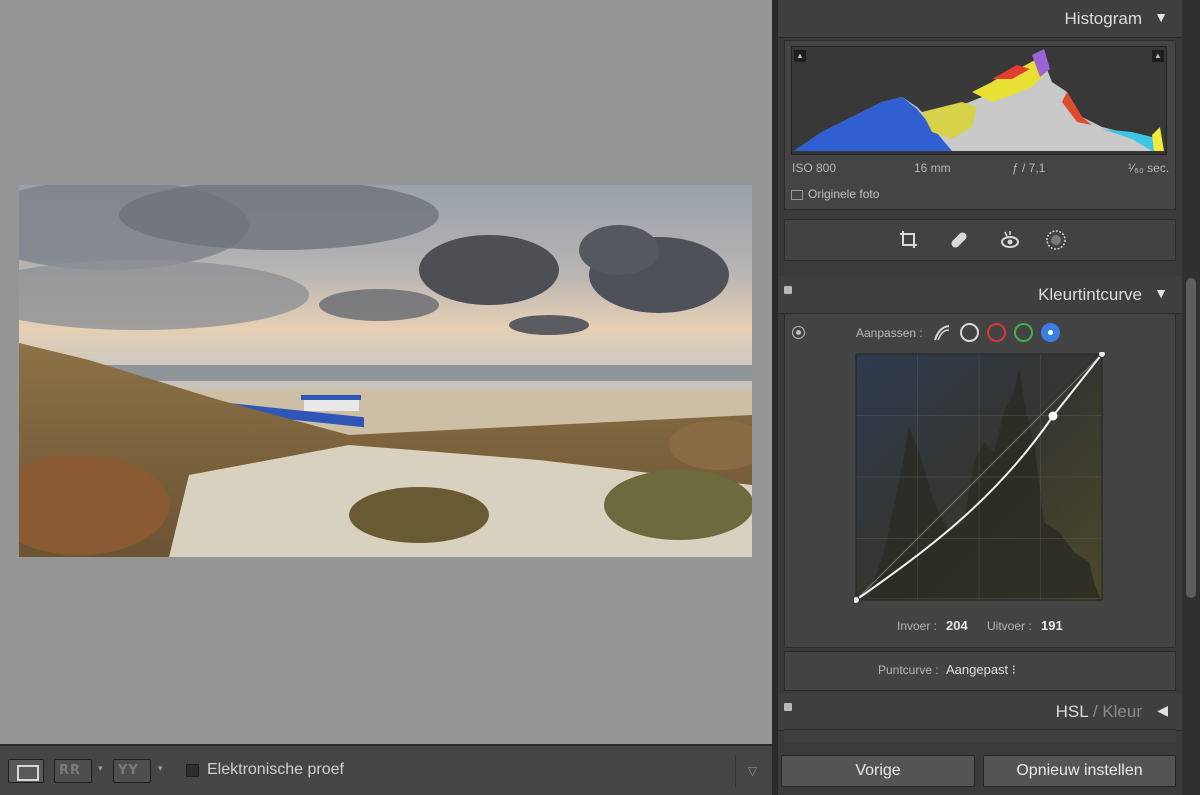  I want to click on iso-value: ISO 800, so click(814, 168).